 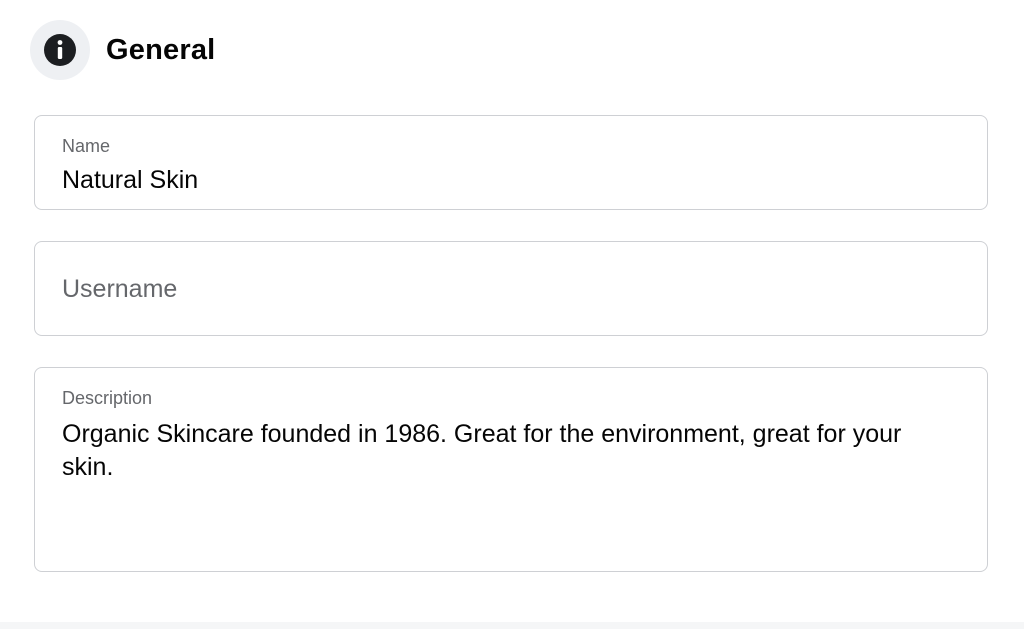 I want to click on info-icon-glyph, so click(x=60, y=50).